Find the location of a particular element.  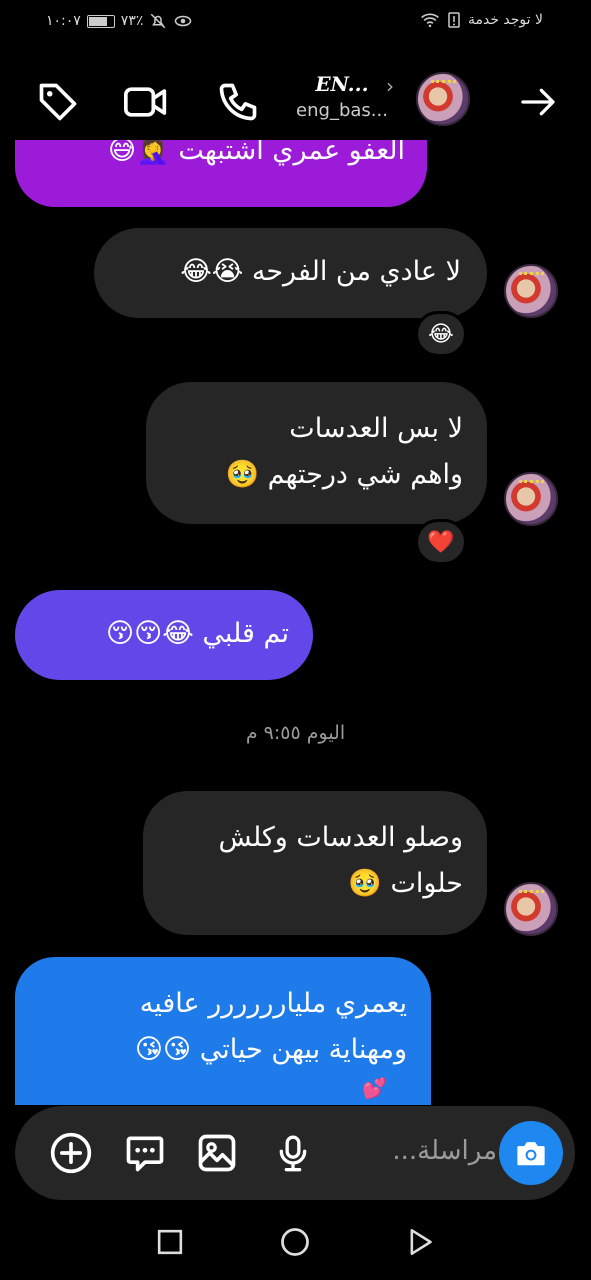

carrier-text: لا توجد خدمة is located at coordinates (505, 20).